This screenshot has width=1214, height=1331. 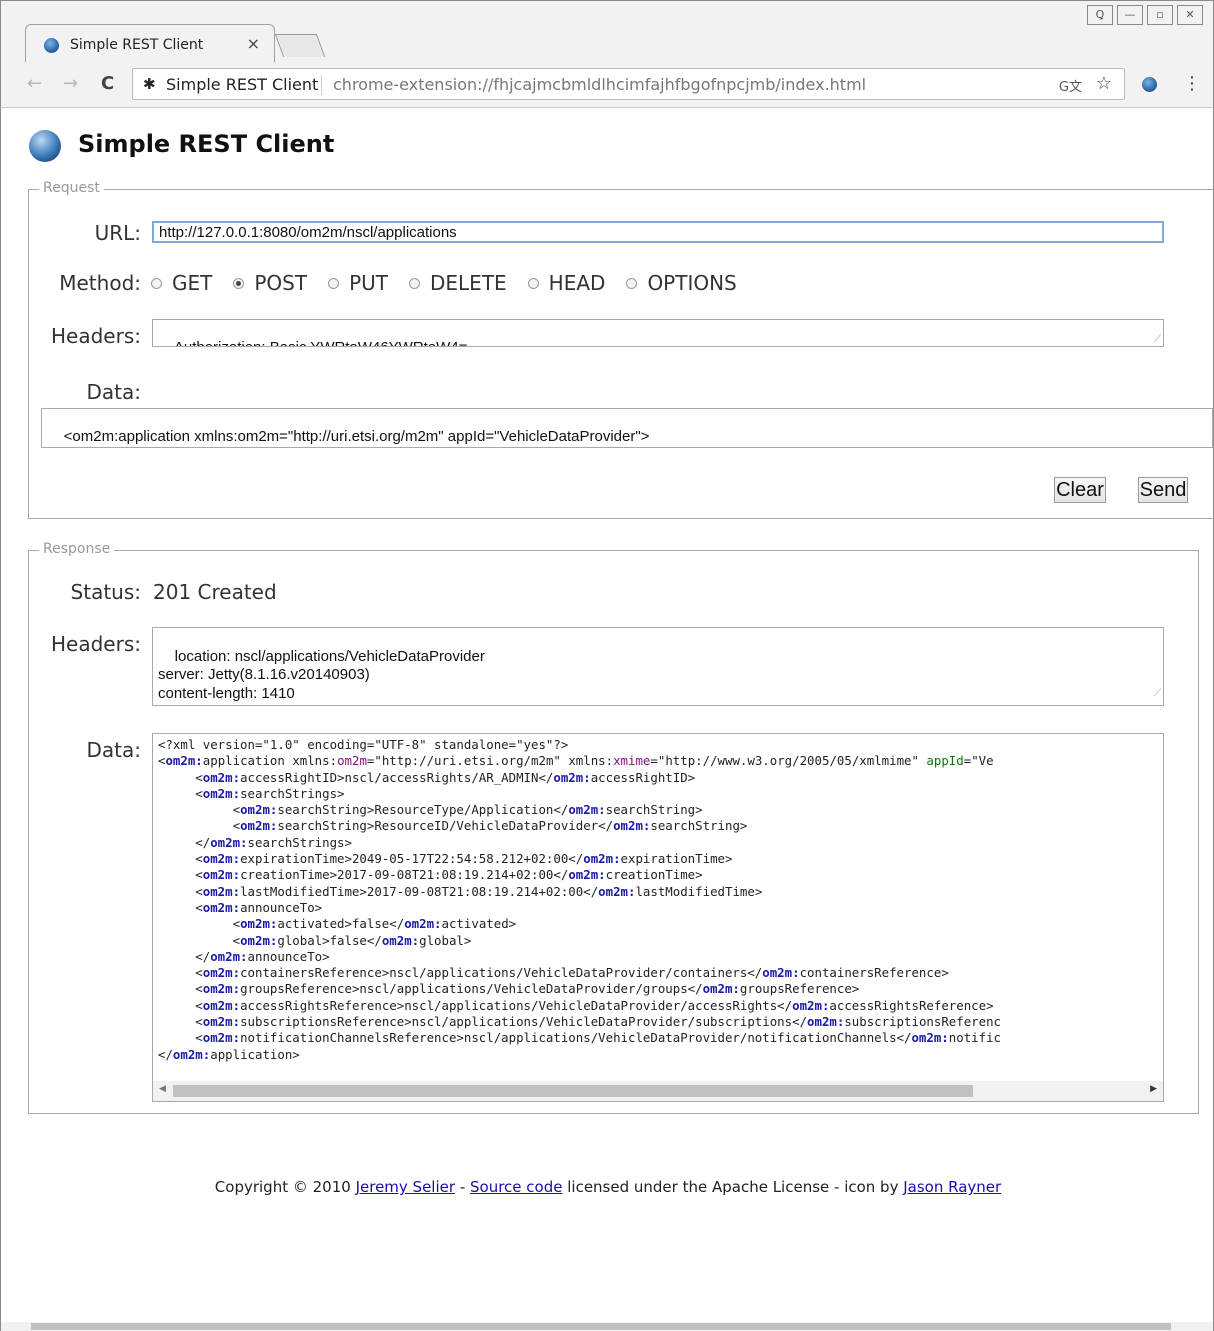 What do you see at coordinates (632, 283) in the screenshot?
I see `radio-options` at bounding box center [632, 283].